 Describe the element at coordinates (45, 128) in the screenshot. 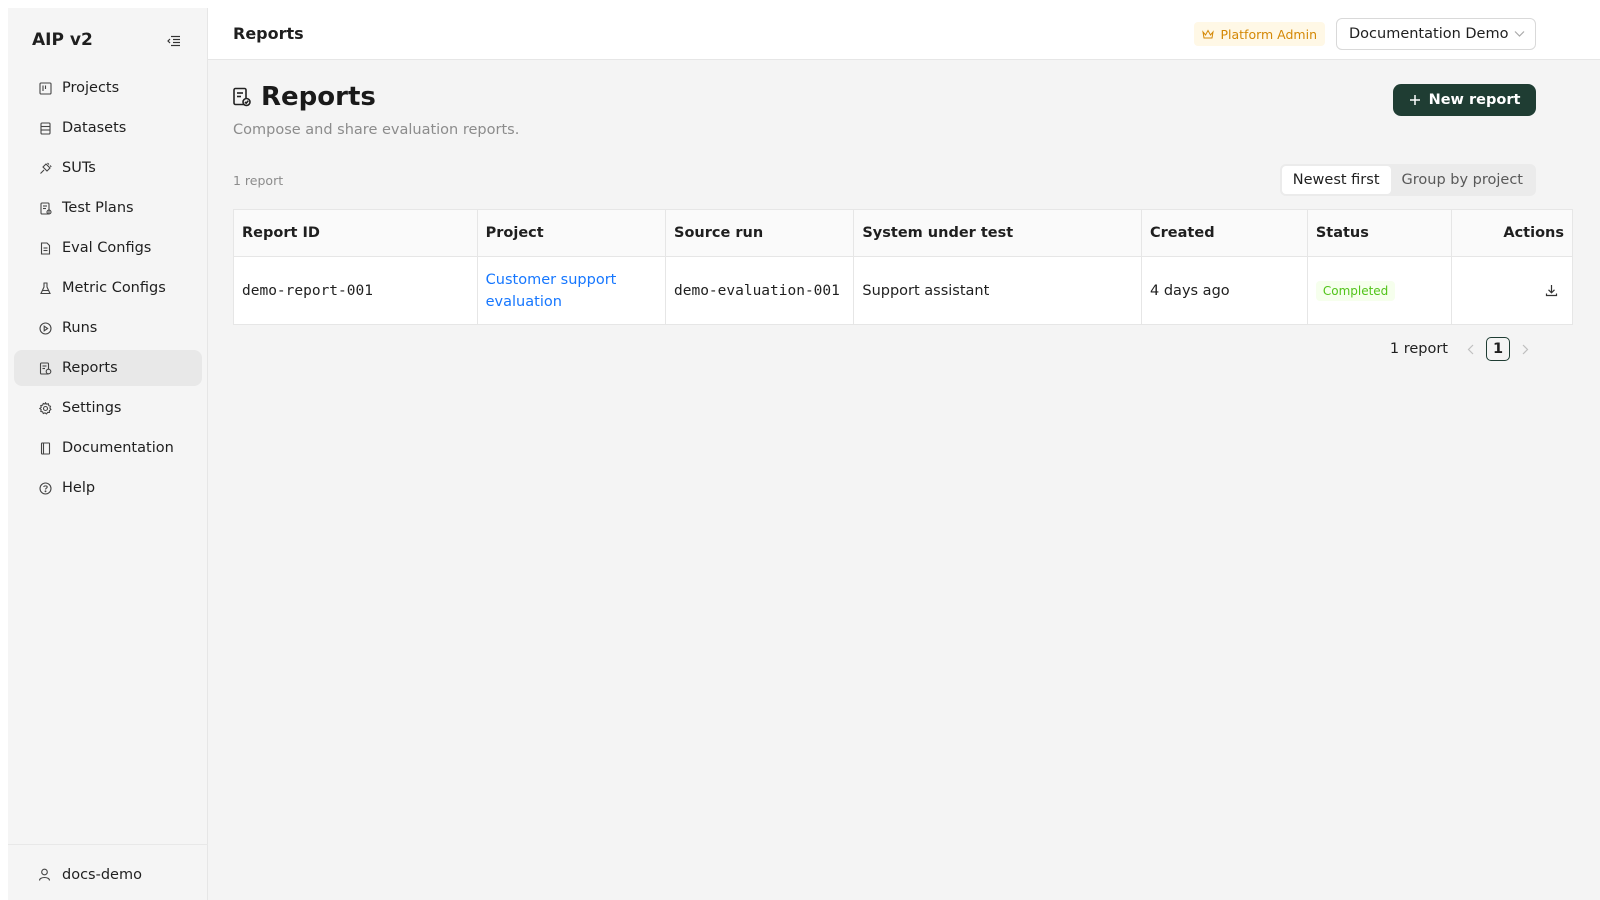

I see `database-icon` at that location.